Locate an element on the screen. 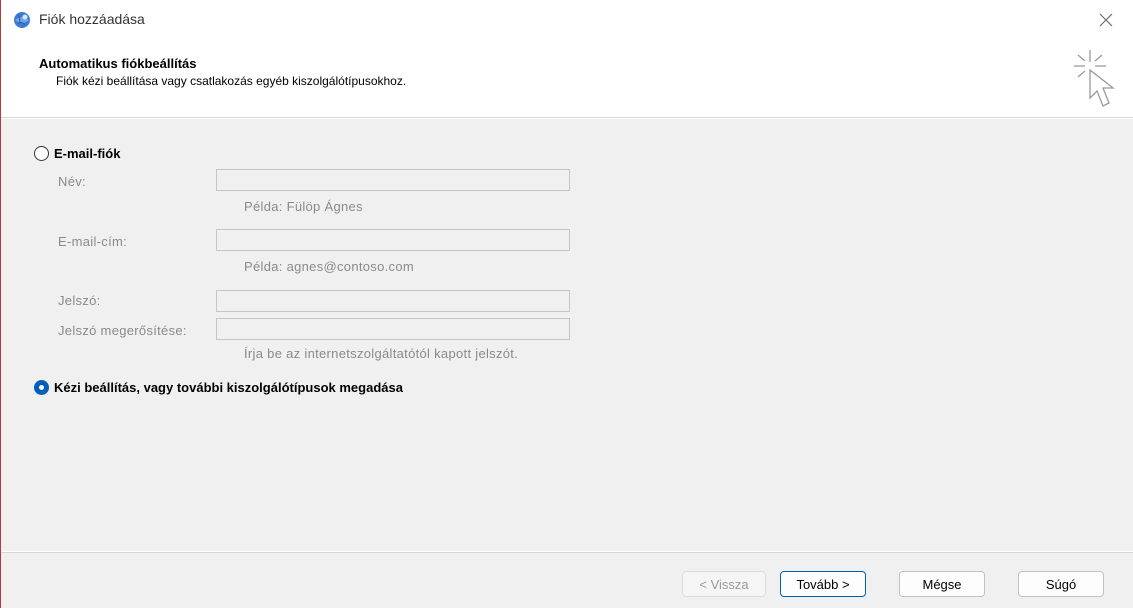  window-title: Fiók hozzáadása is located at coordinates (92, 19).